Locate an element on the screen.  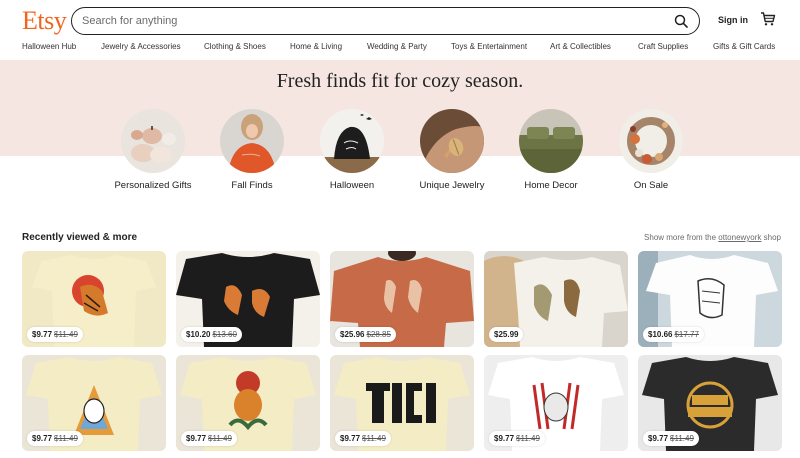
product-card: $25.99 is located at coordinates (556, 299).